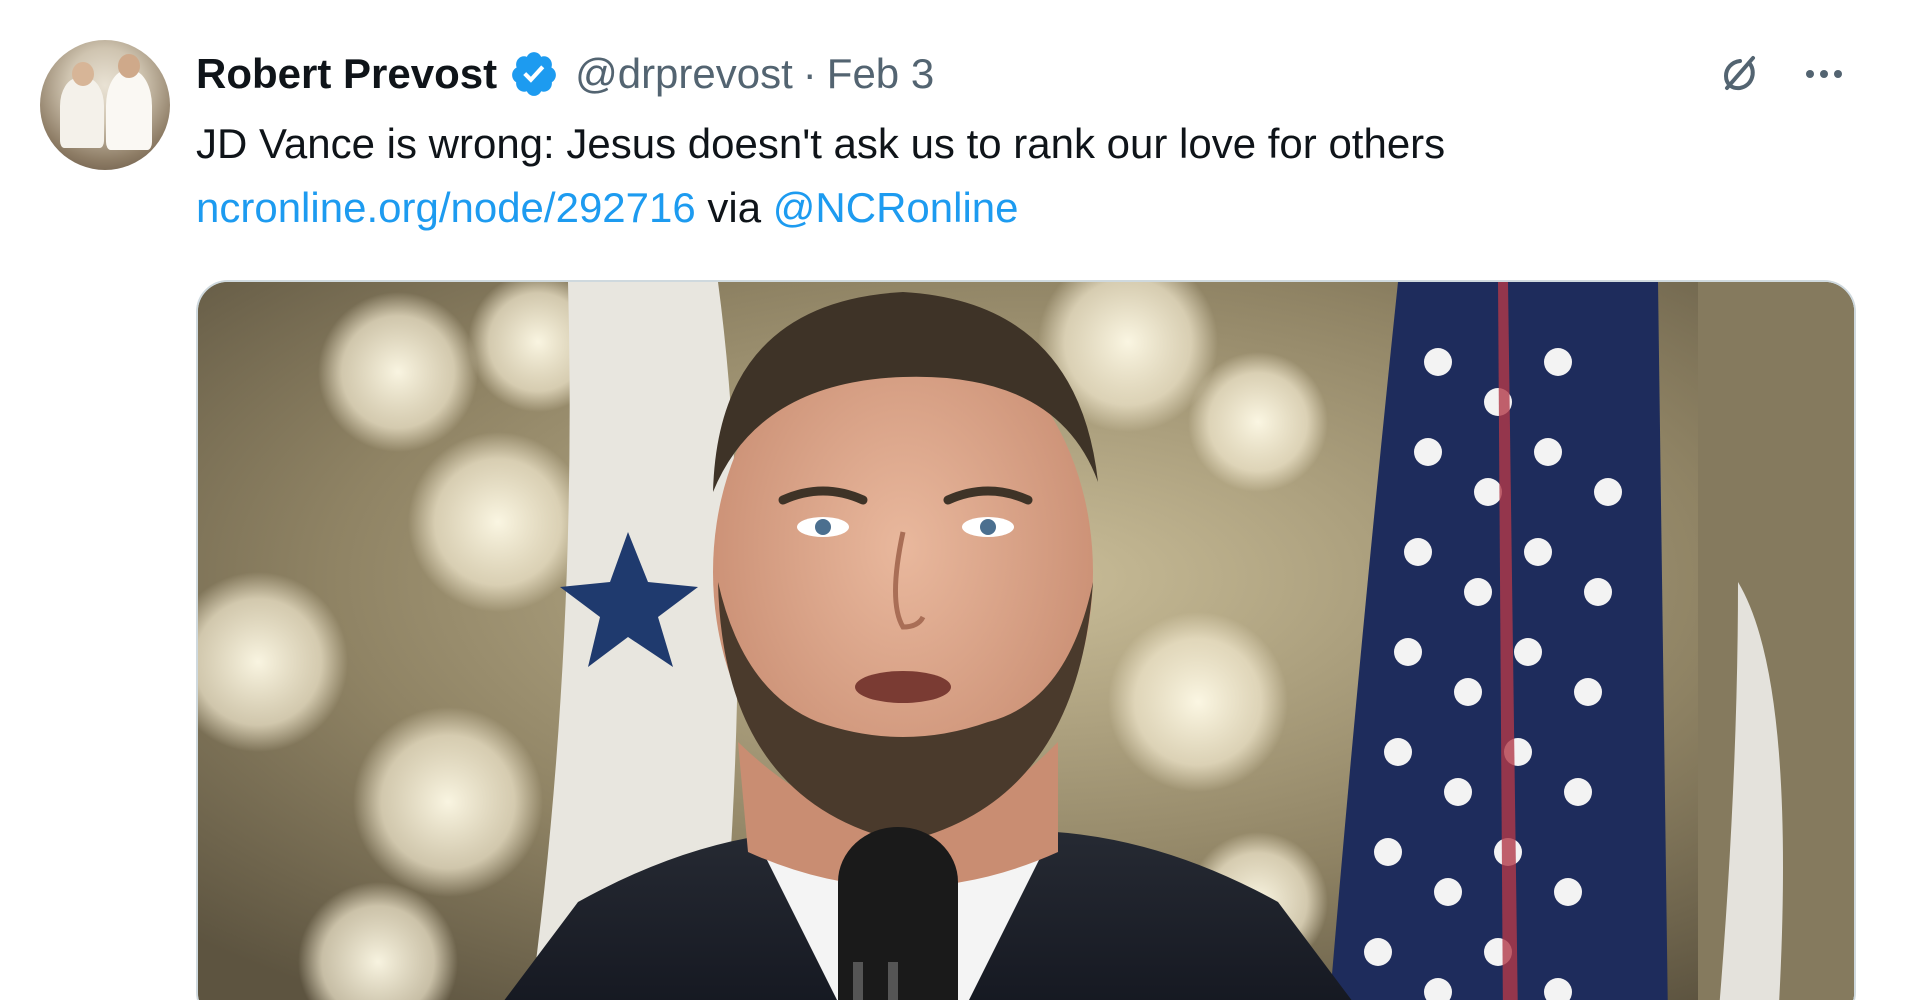  What do you see at coordinates (565, 74) in the screenshot?
I see `tweet-header: Robert Prevost @drprevost · Feb 3` at bounding box center [565, 74].